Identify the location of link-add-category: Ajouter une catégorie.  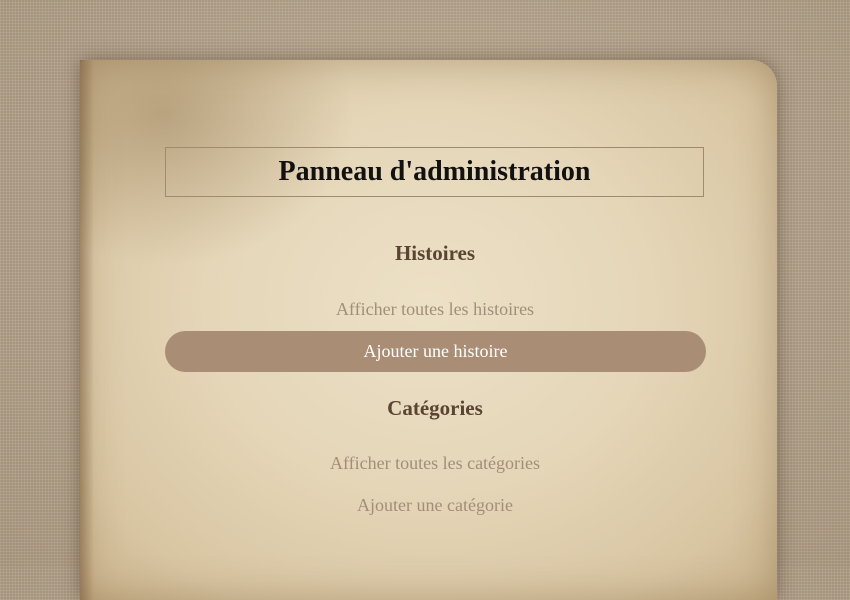
(435, 505).